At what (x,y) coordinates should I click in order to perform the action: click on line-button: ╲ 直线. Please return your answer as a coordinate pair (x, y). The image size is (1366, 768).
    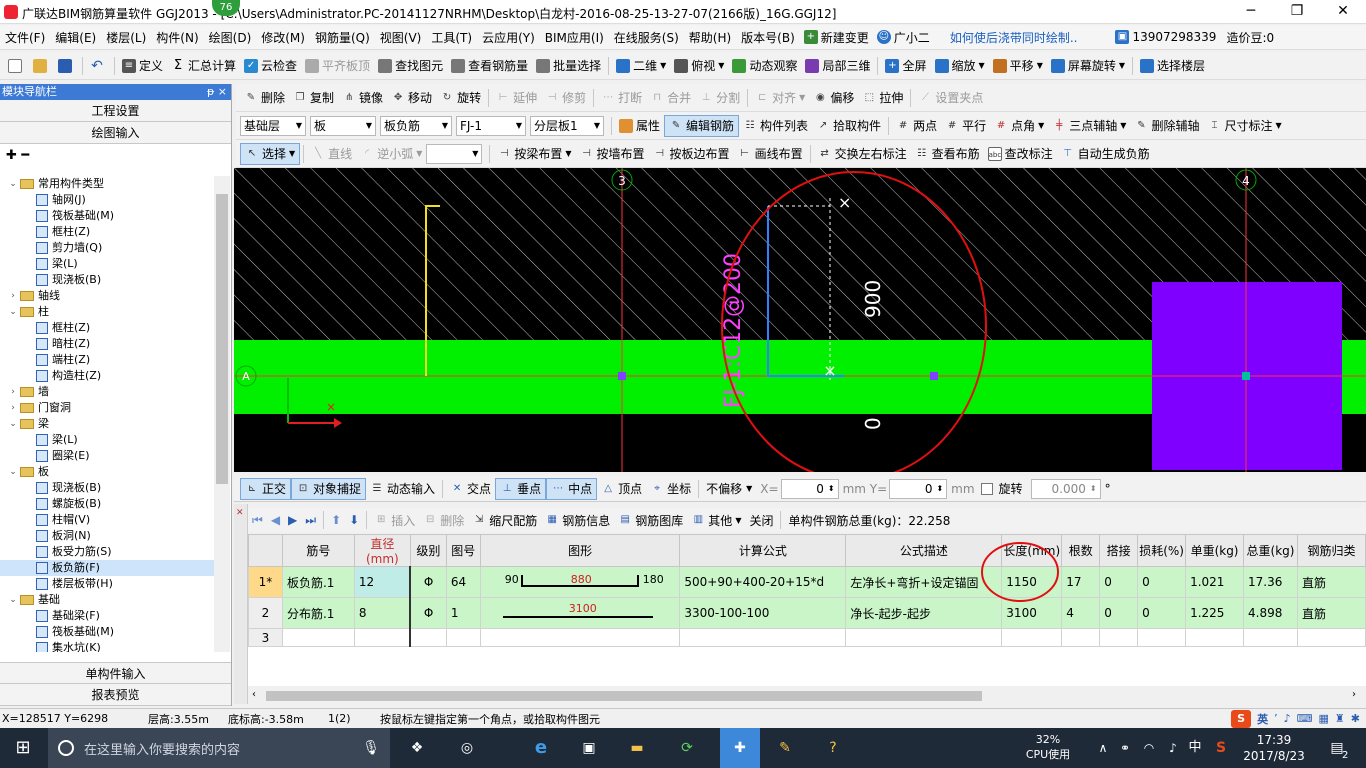
    Looking at the image, I should click on (331, 154).